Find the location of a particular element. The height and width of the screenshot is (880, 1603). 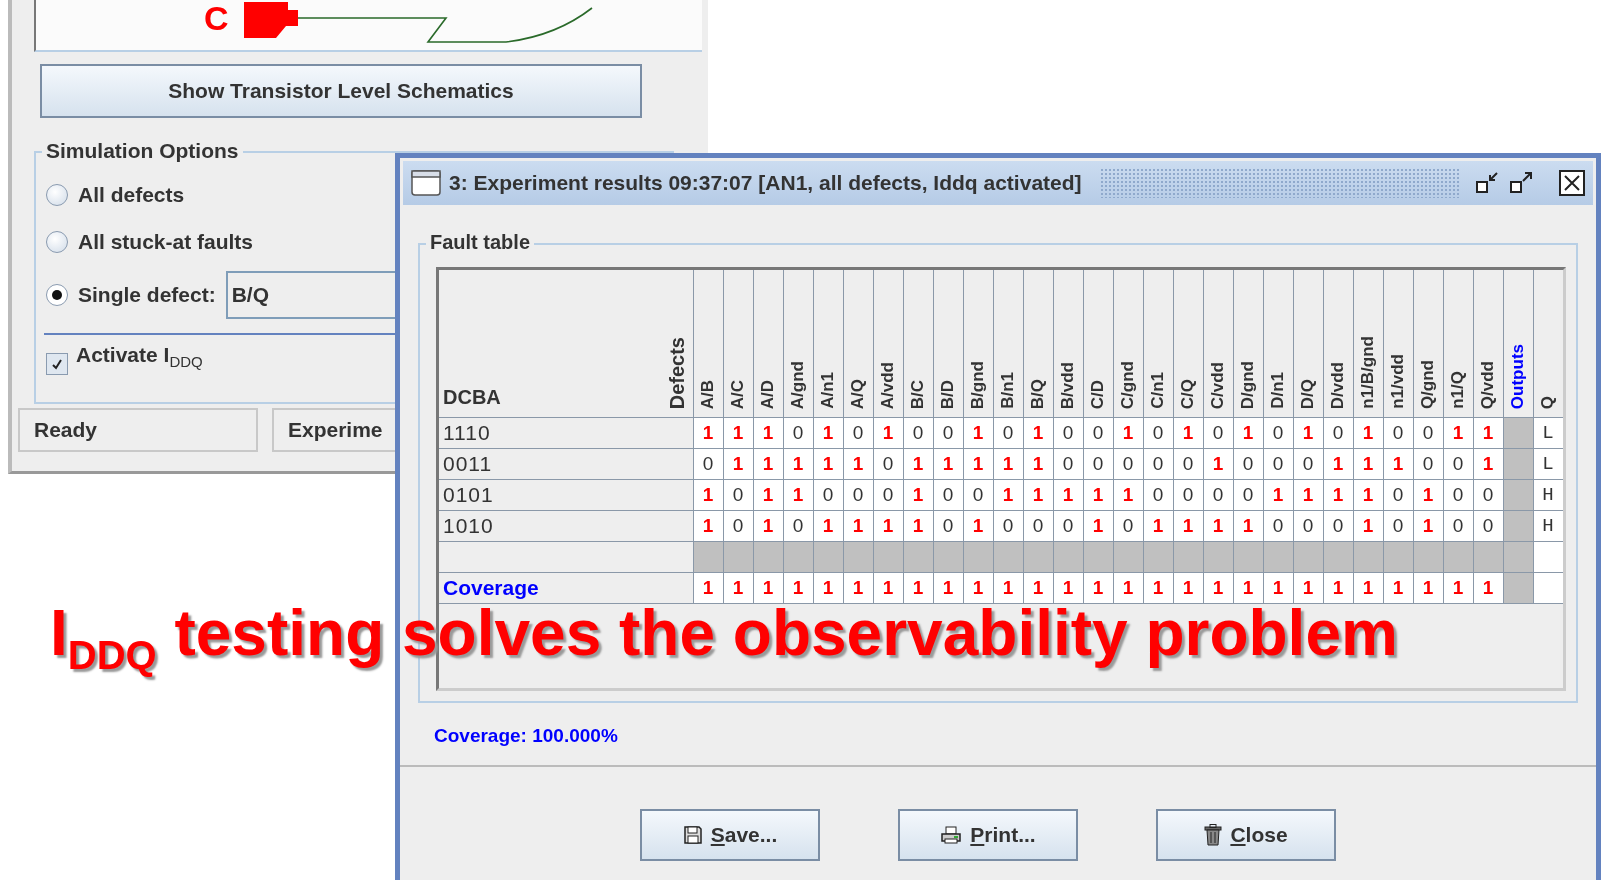

table-cell: 1110 is located at coordinates (566, 433).